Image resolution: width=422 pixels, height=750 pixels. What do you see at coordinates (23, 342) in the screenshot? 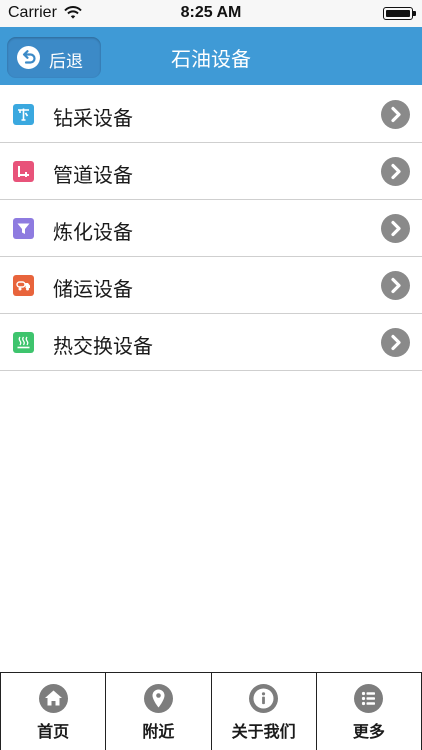
I see `heat-exchange-icon` at bounding box center [23, 342].